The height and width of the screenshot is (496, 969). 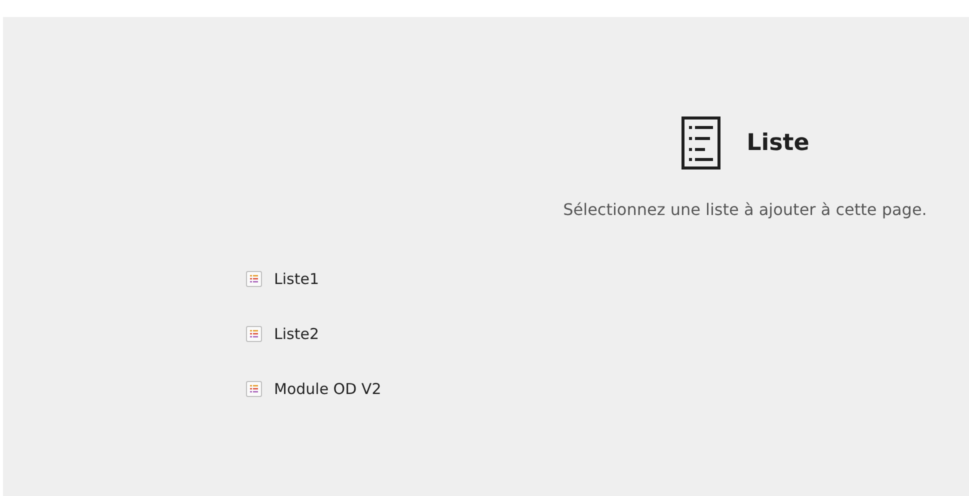 I want to click on list-document-icon, so click(x=700, y=143).